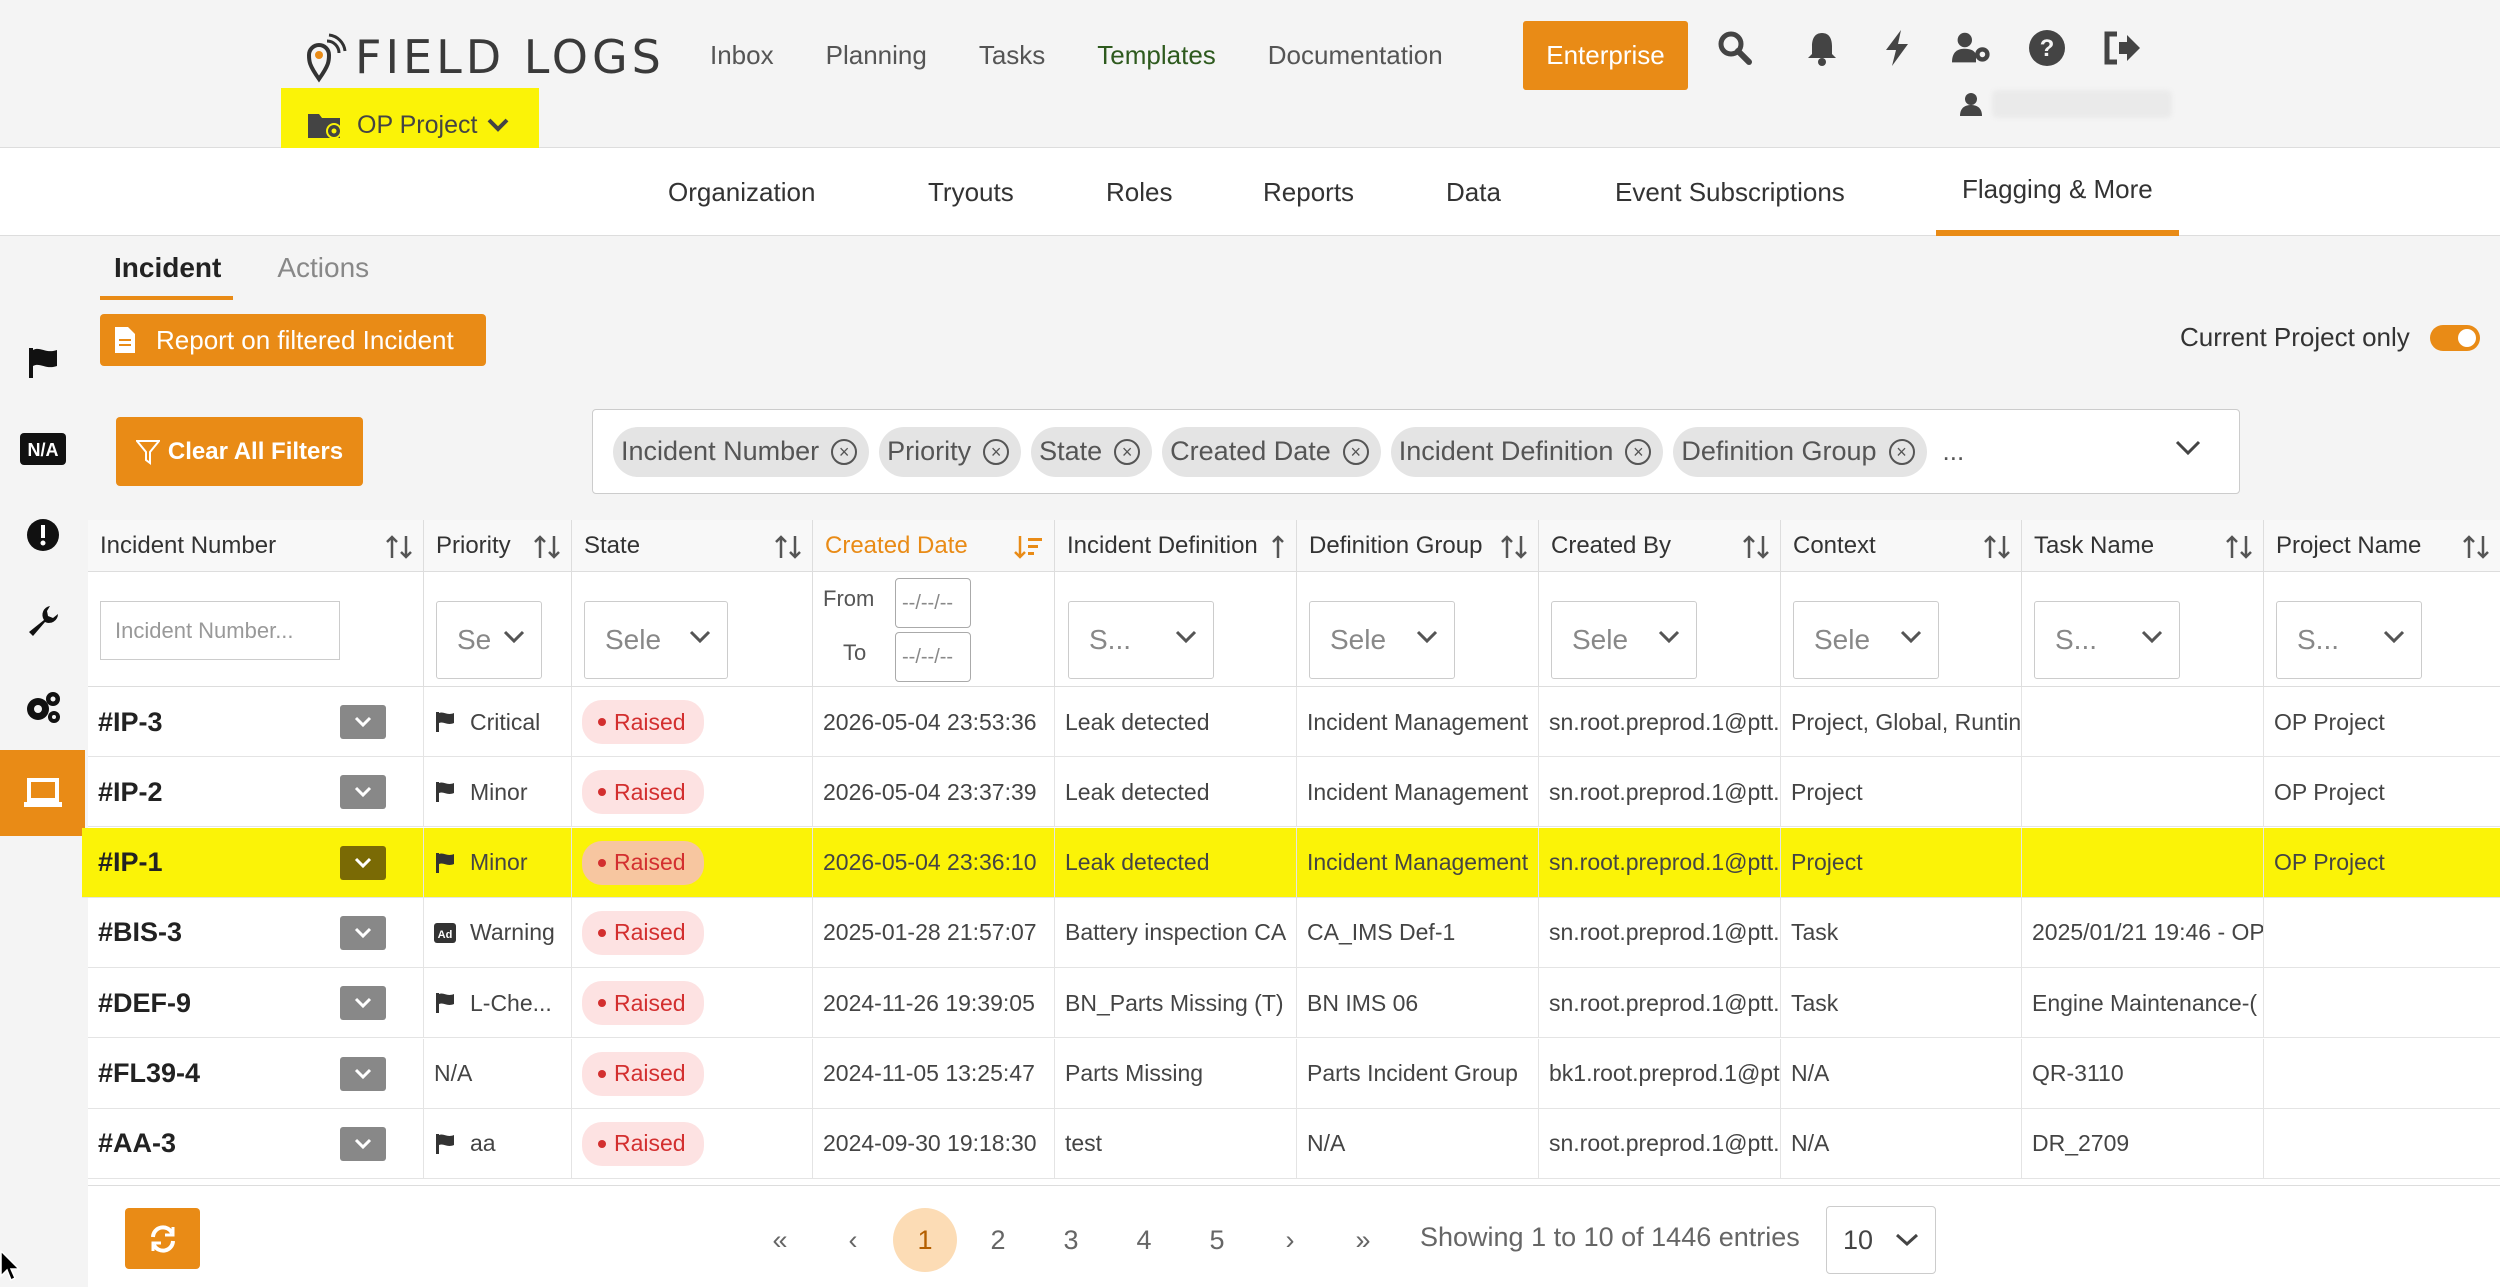 The width and height of the screenshot is (2500, 1287). I want to click on current-user, so click(2066, 104).